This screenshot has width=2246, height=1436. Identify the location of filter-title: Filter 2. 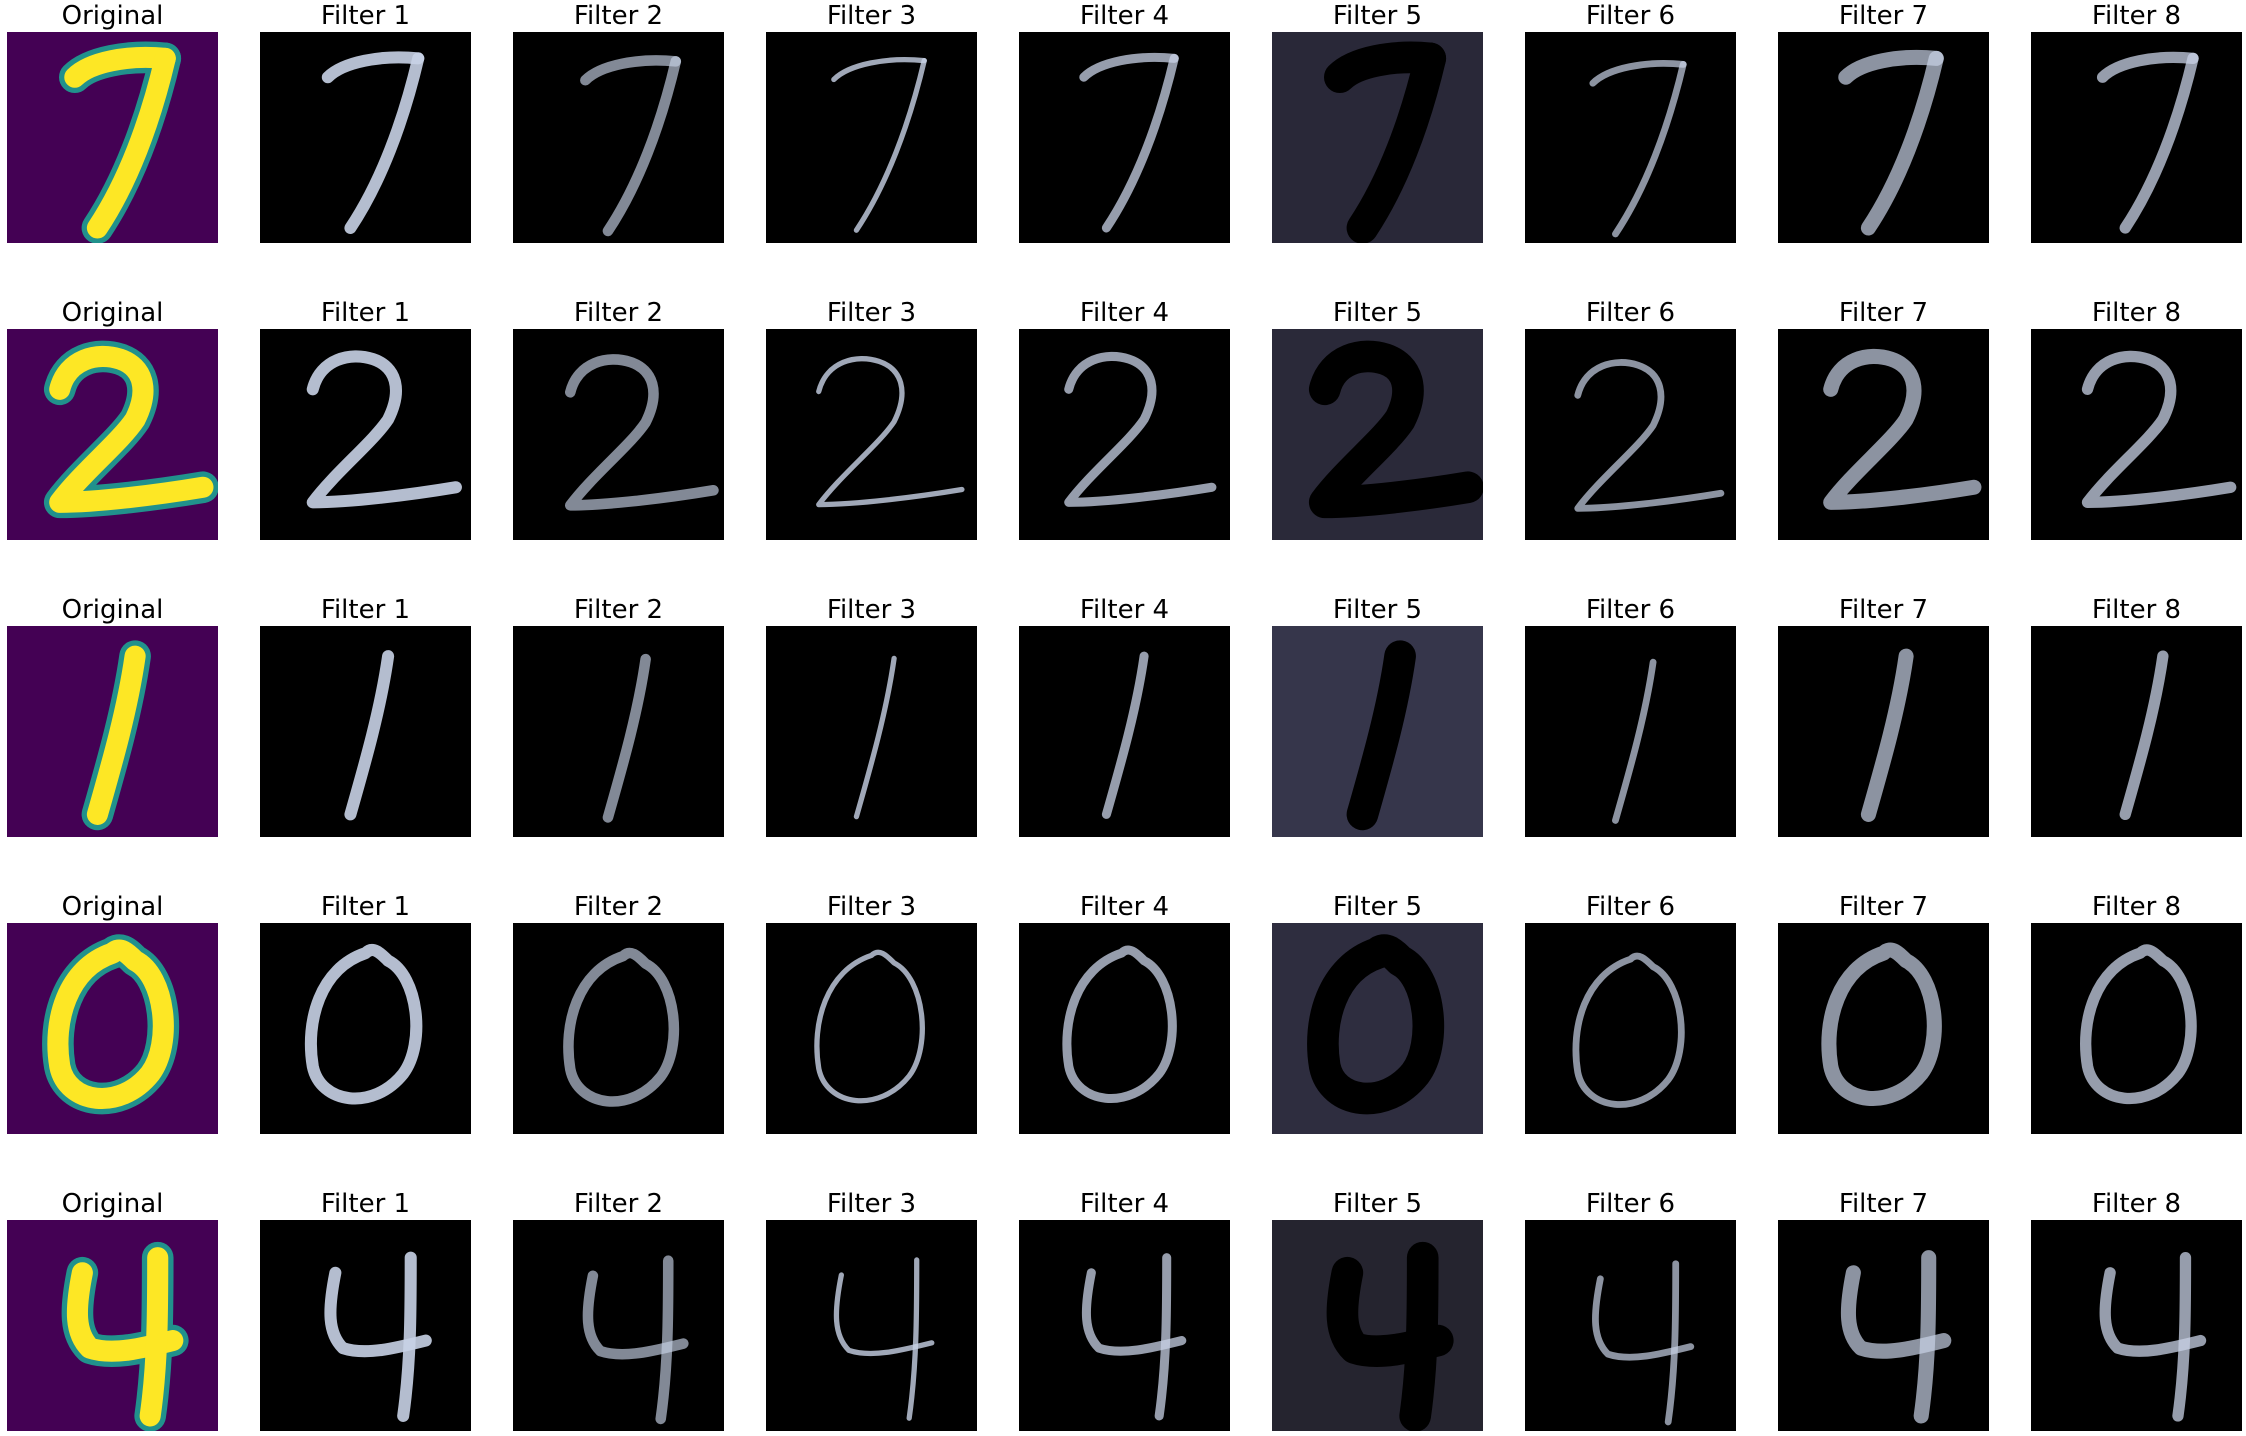
(618, 610).